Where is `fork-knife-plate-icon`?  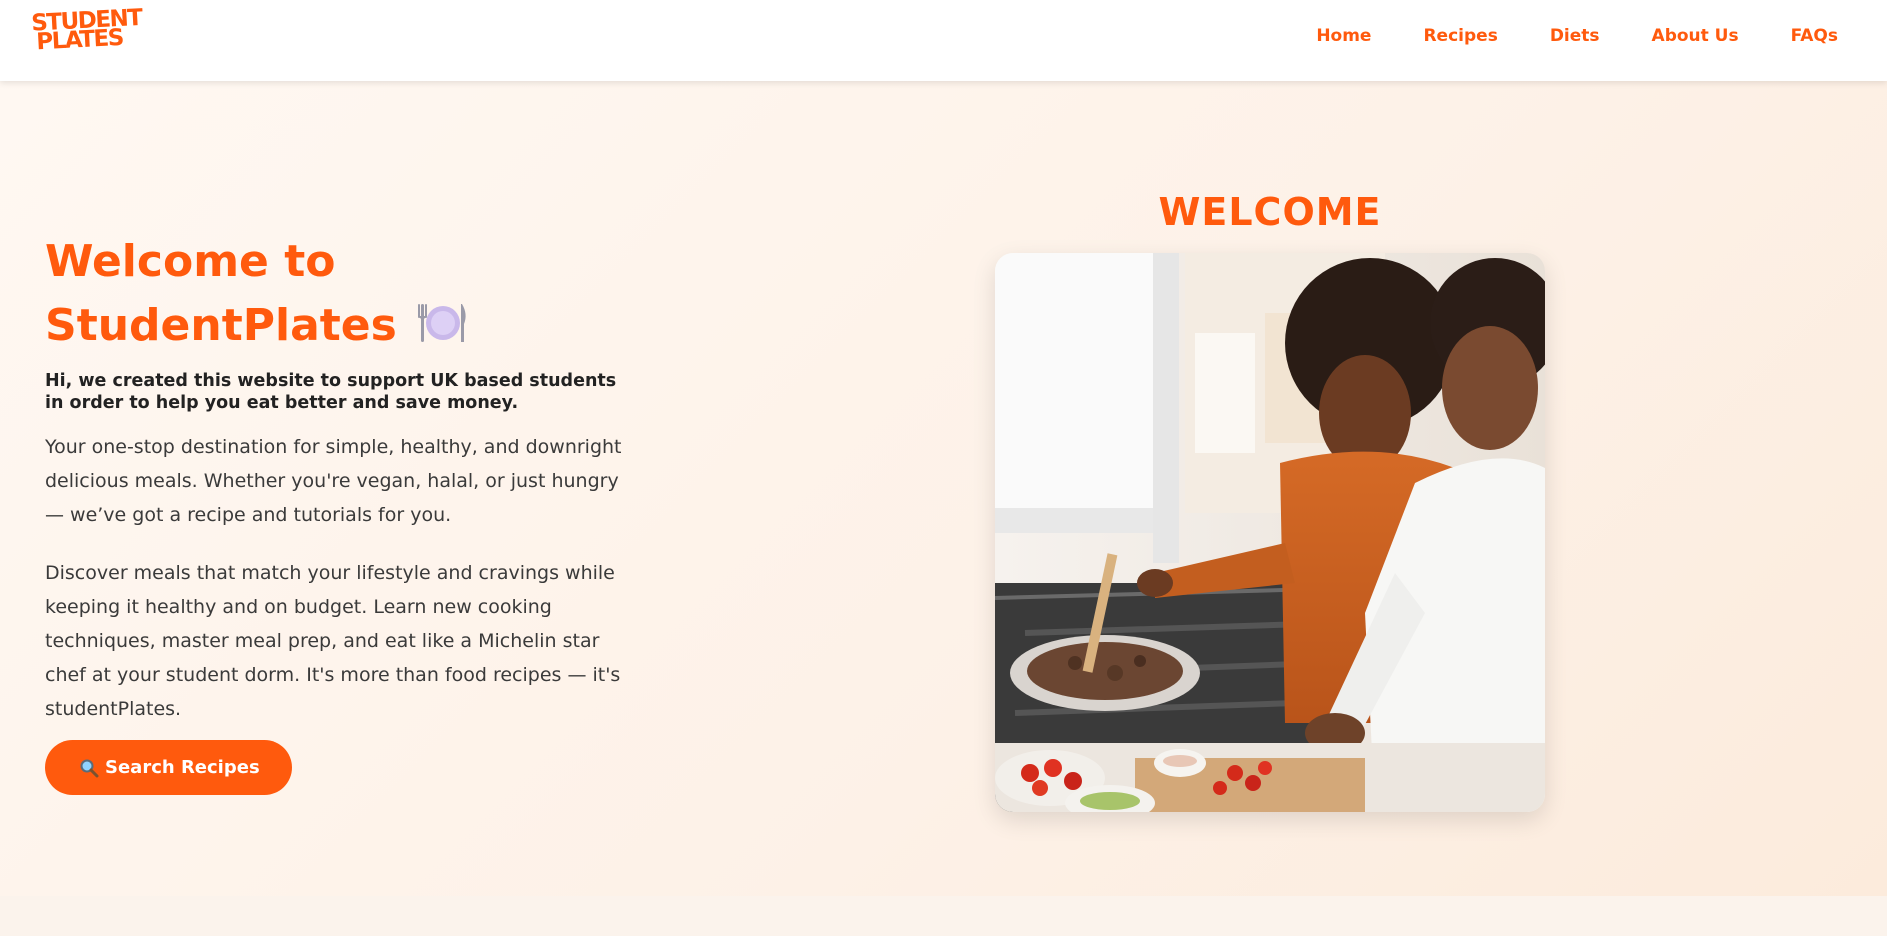
fork-knife-plate-icon is located at coordinates (442, 323).